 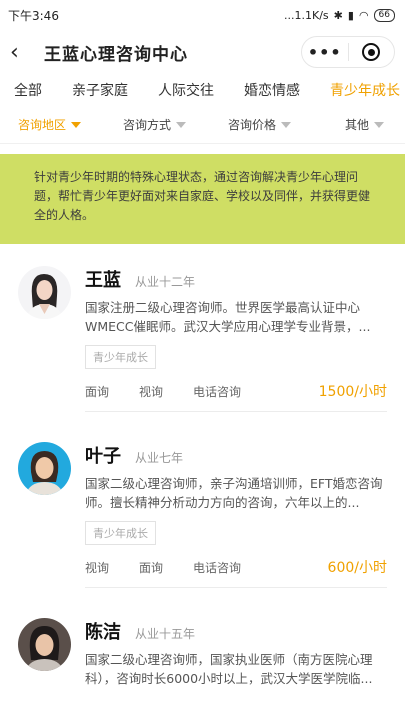 I want to click on filter-price-label: 咨询价格, so click(x=252, y=125).